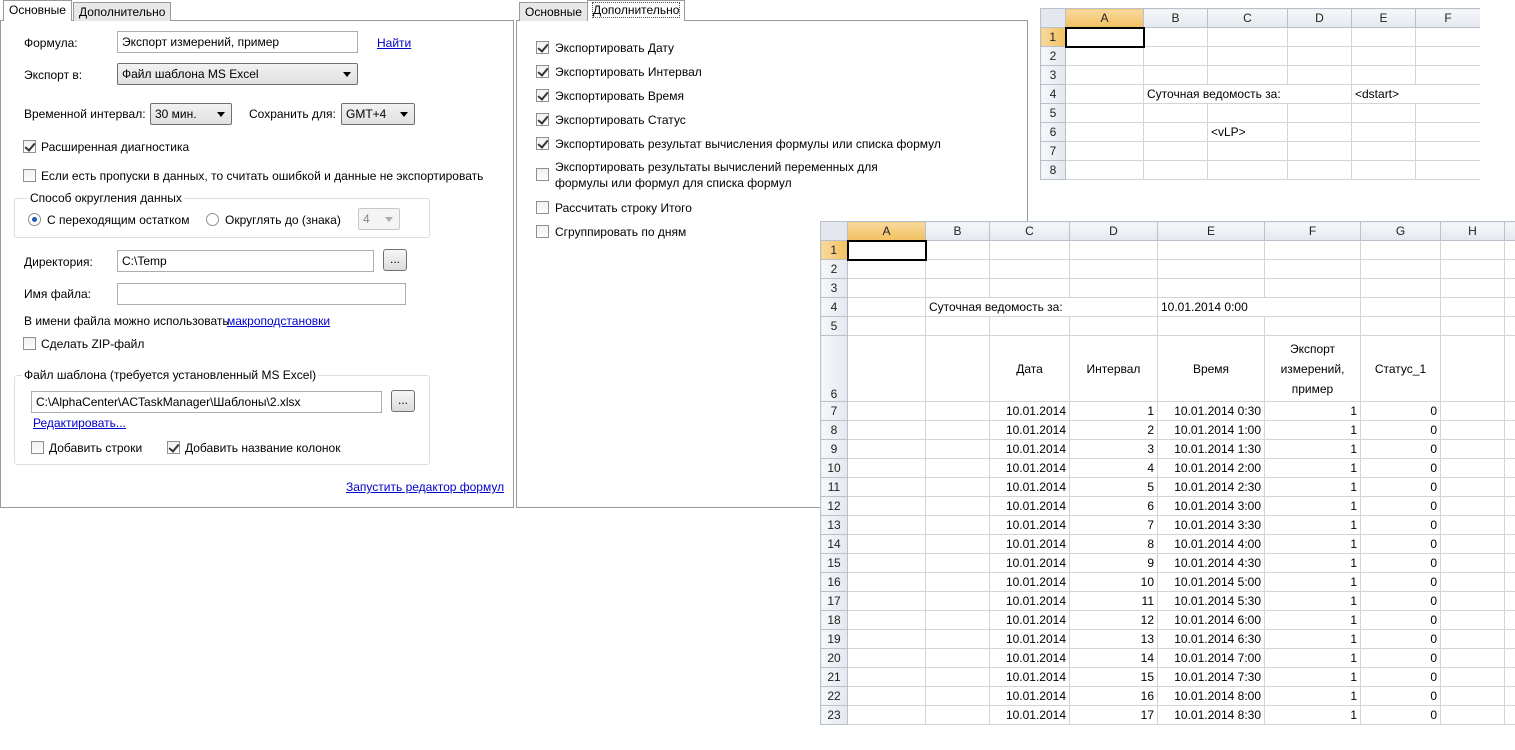 Image resolution: width=1515 pixels, height=750 pixels. I want to click on cell-interval: 5, so click(1113, 487).